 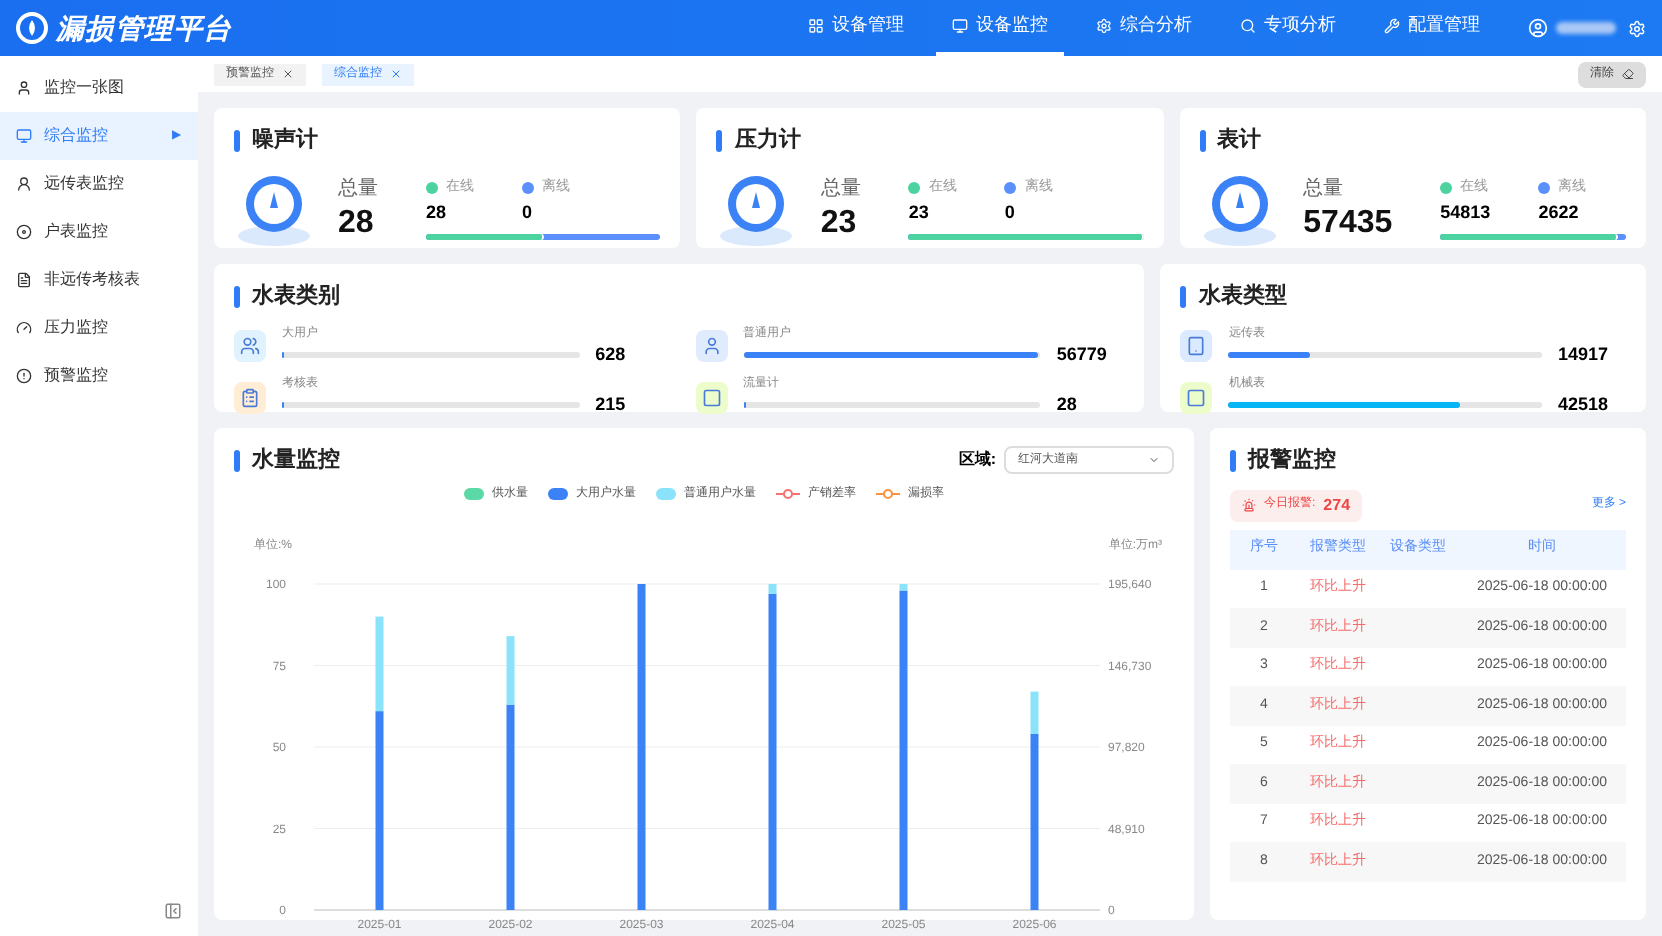 I want to click on sidebar-item: 非远传考核表, so click(x=99, y=280).